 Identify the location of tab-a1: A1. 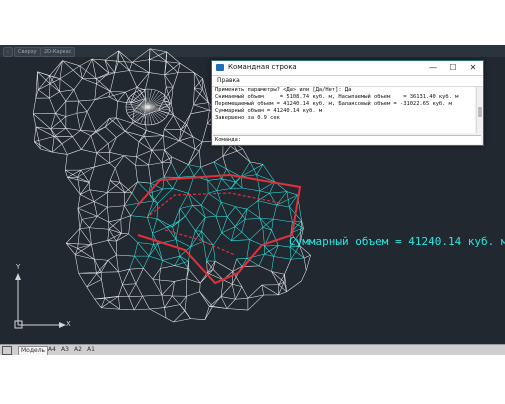
(91, 350).